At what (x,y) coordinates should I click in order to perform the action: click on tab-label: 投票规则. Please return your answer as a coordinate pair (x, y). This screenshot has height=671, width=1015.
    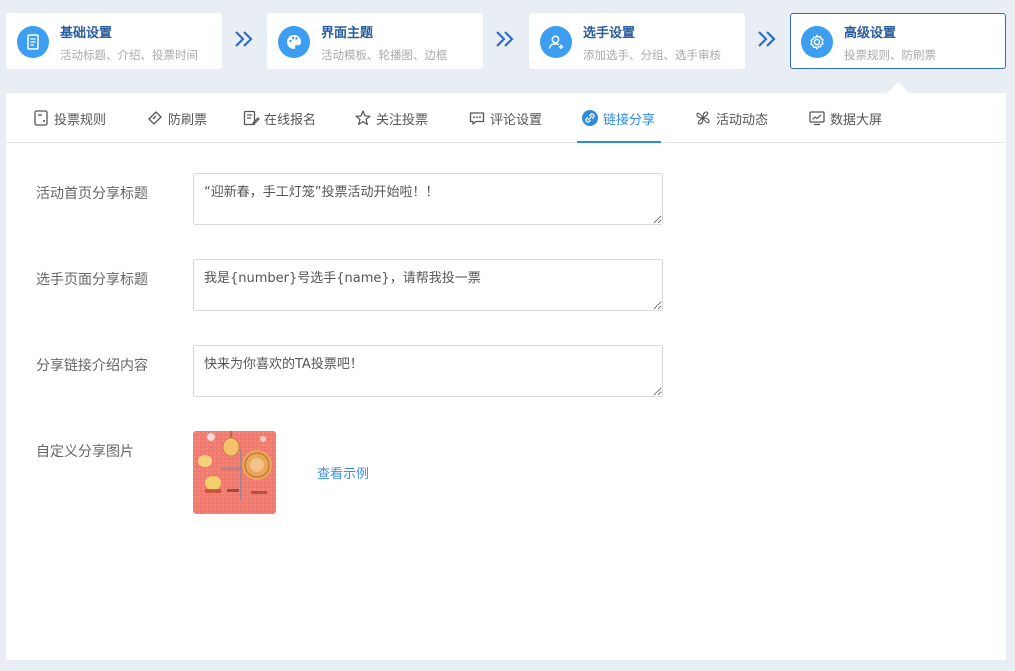
    Looking at the image, I should click on (80, 120).